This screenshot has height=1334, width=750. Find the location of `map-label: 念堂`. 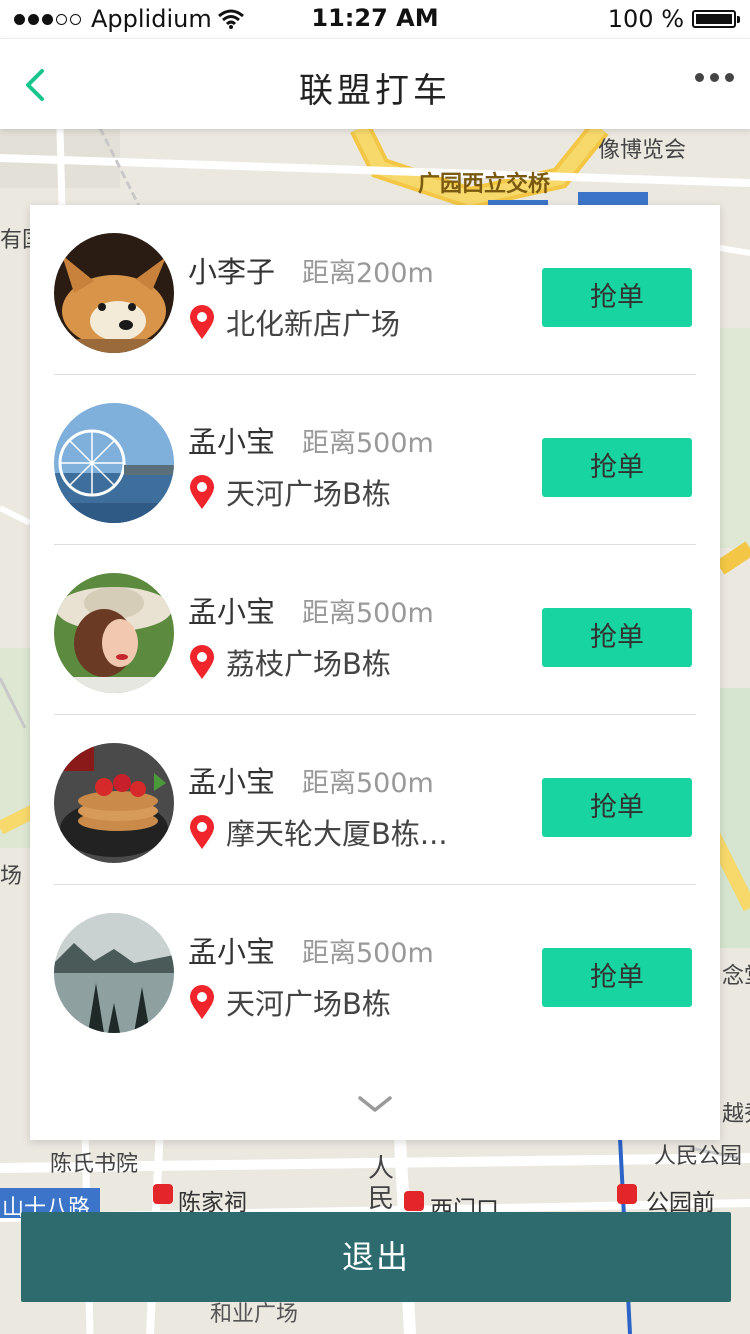

map-label: 念堂 is located at coordinates (736, 976).